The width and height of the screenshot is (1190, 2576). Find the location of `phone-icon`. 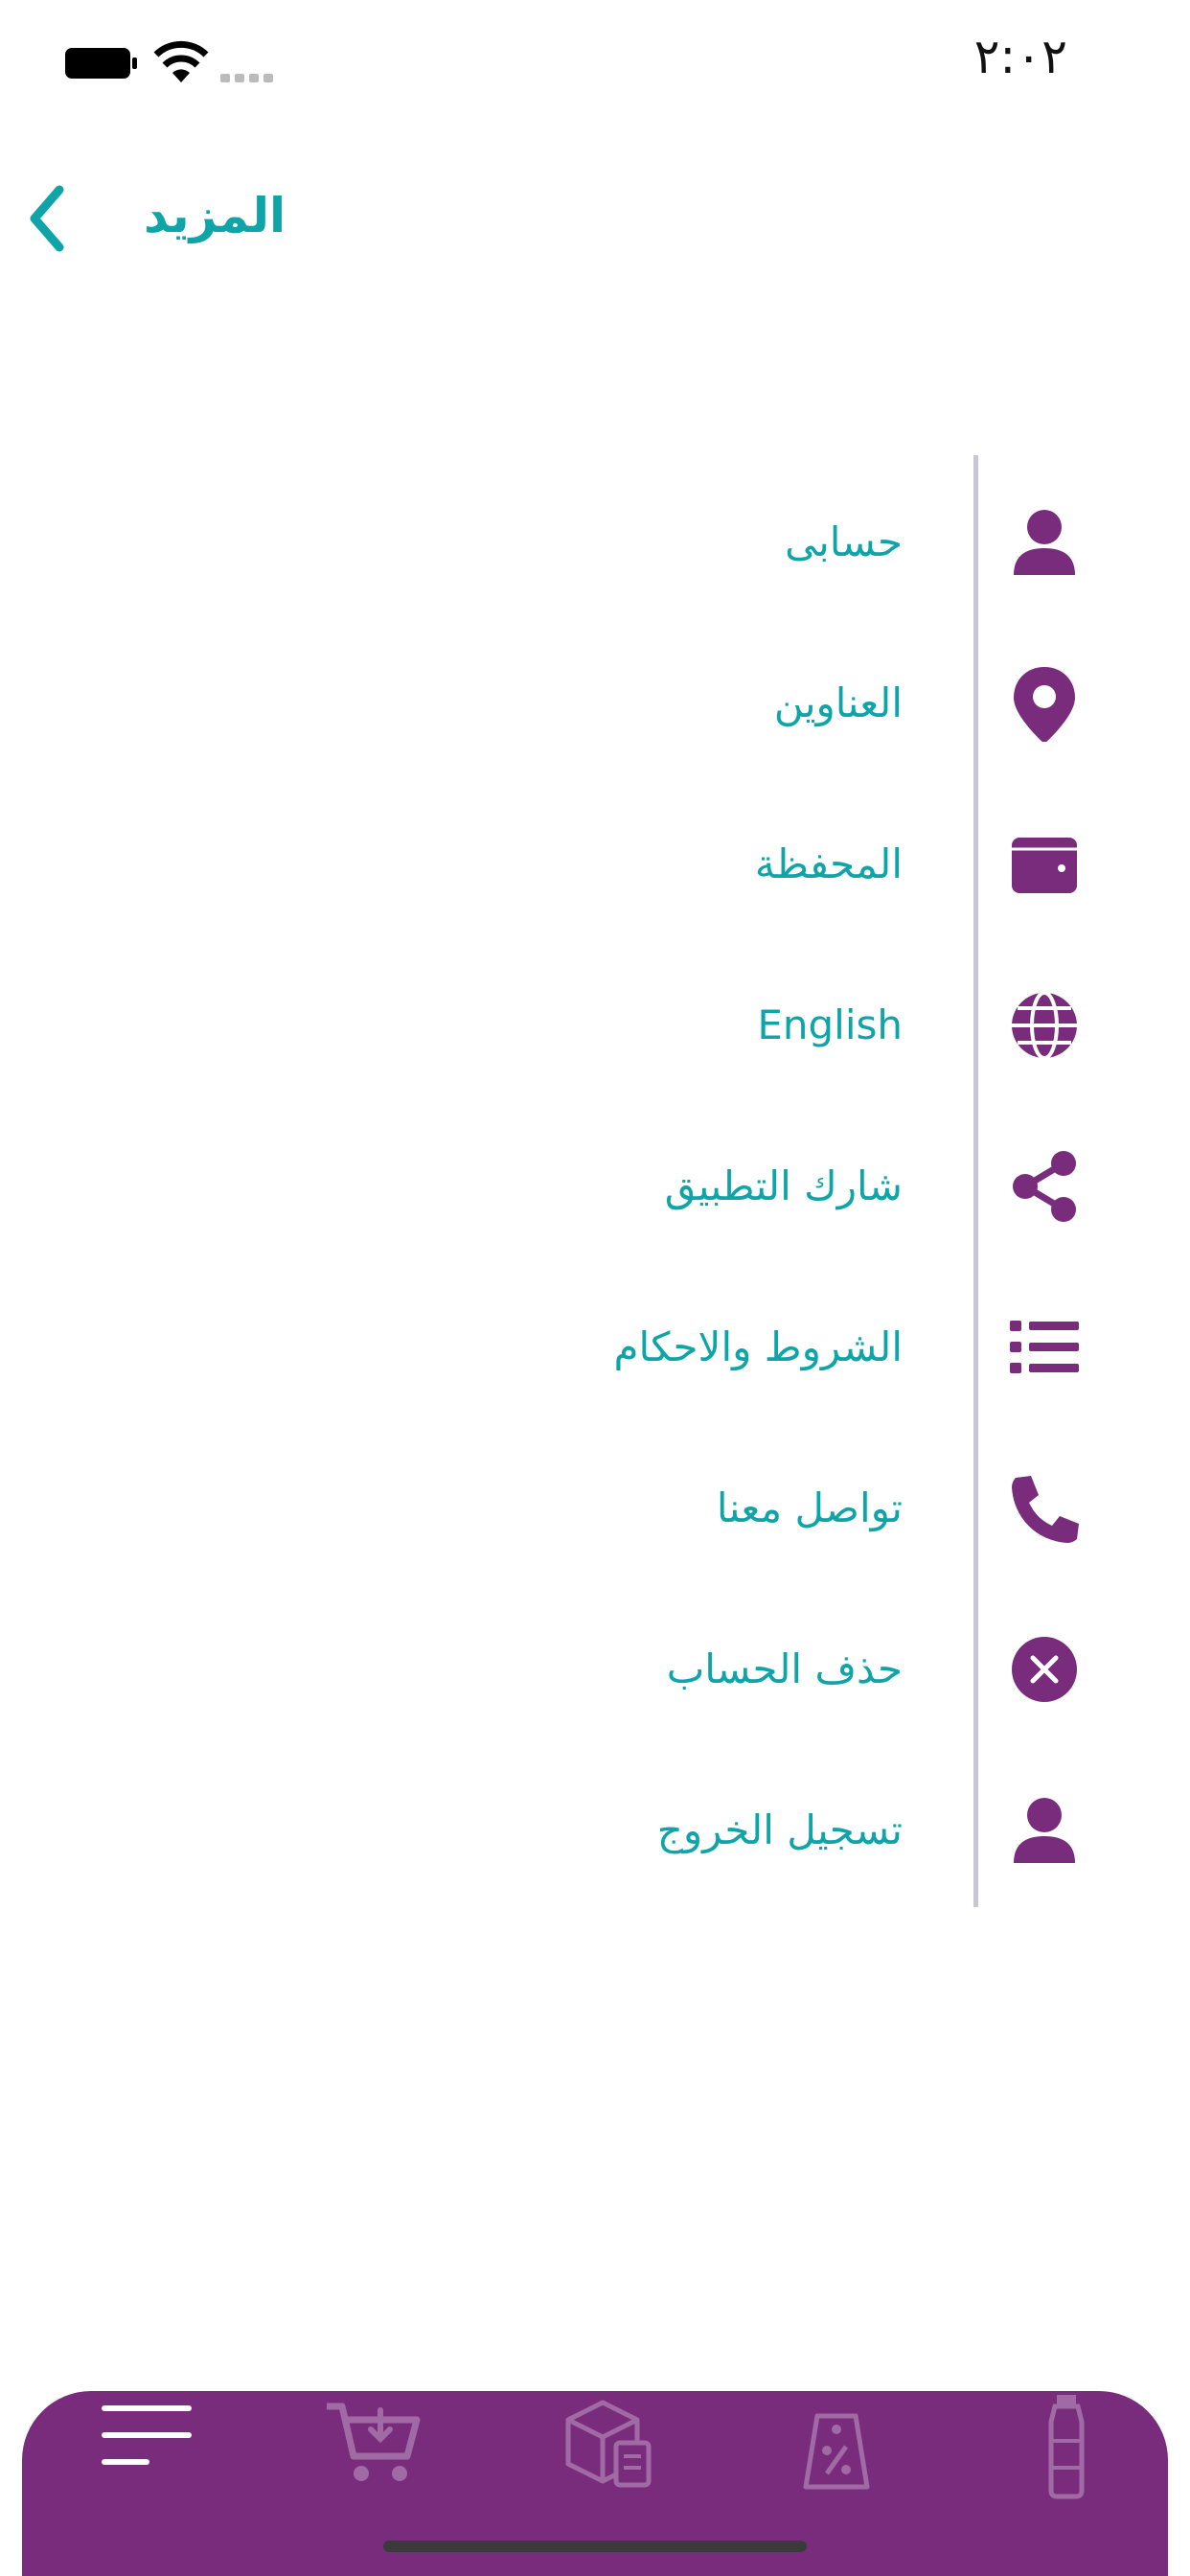

phone-icon is located at coordinates (1044, 1508).